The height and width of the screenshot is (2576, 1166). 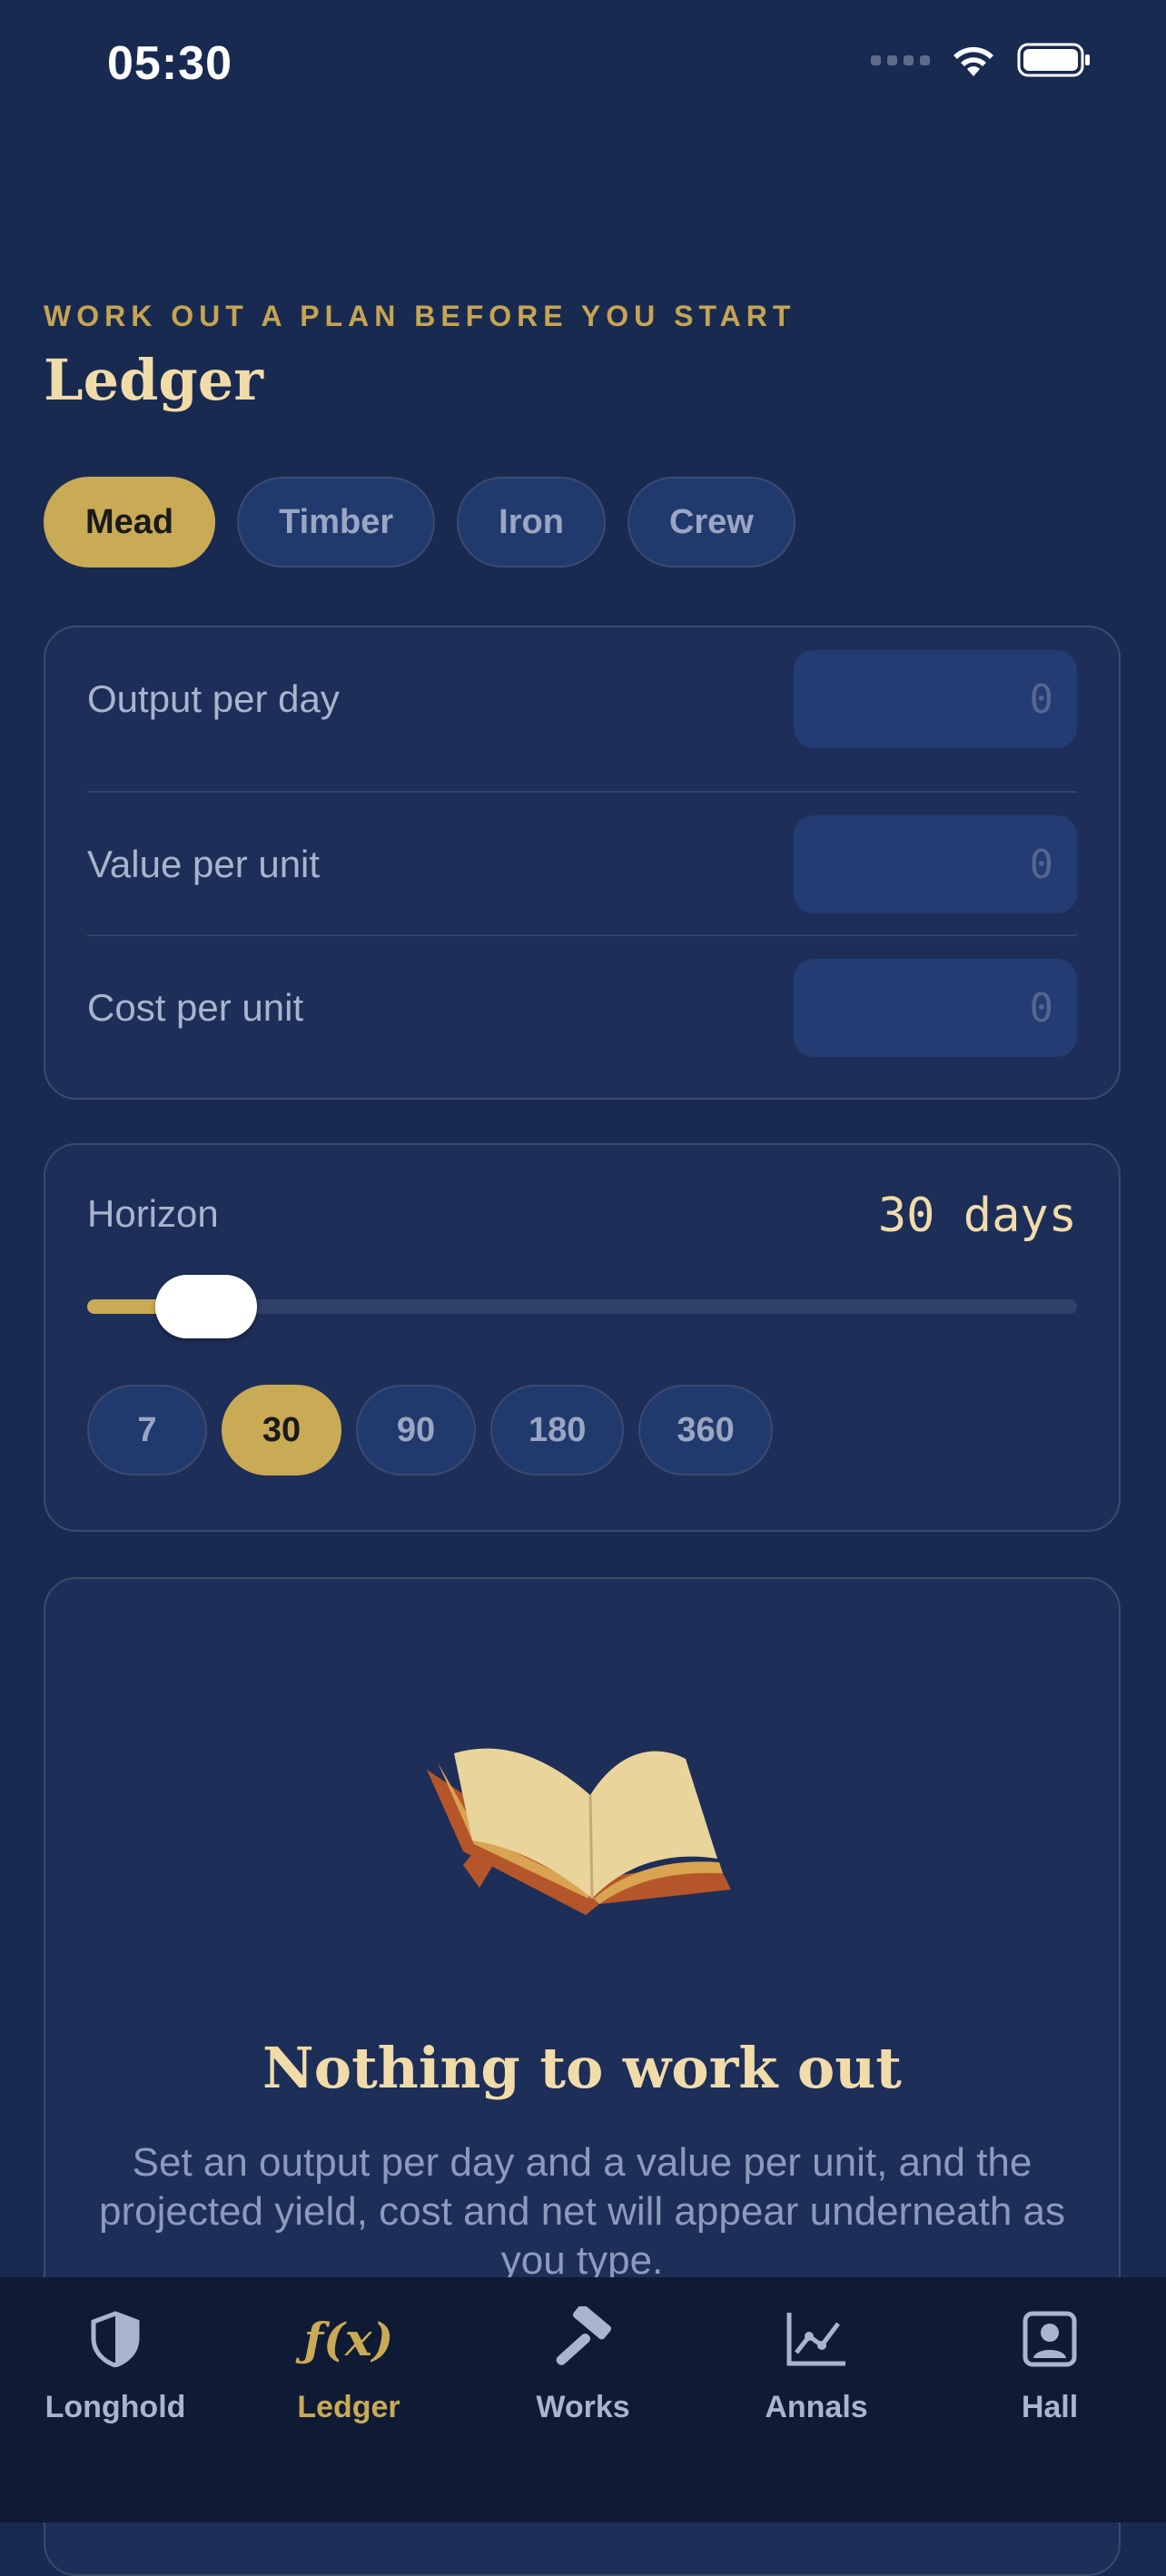 I want to click on tab-bar: Longhold ƒ(x) Ledger Works Annals Hall, so click(x=583, y=2399).